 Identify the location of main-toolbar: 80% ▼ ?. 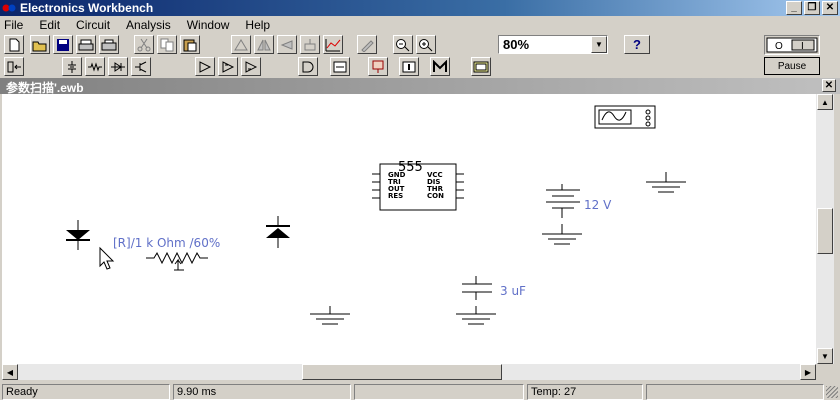
(380, 45).